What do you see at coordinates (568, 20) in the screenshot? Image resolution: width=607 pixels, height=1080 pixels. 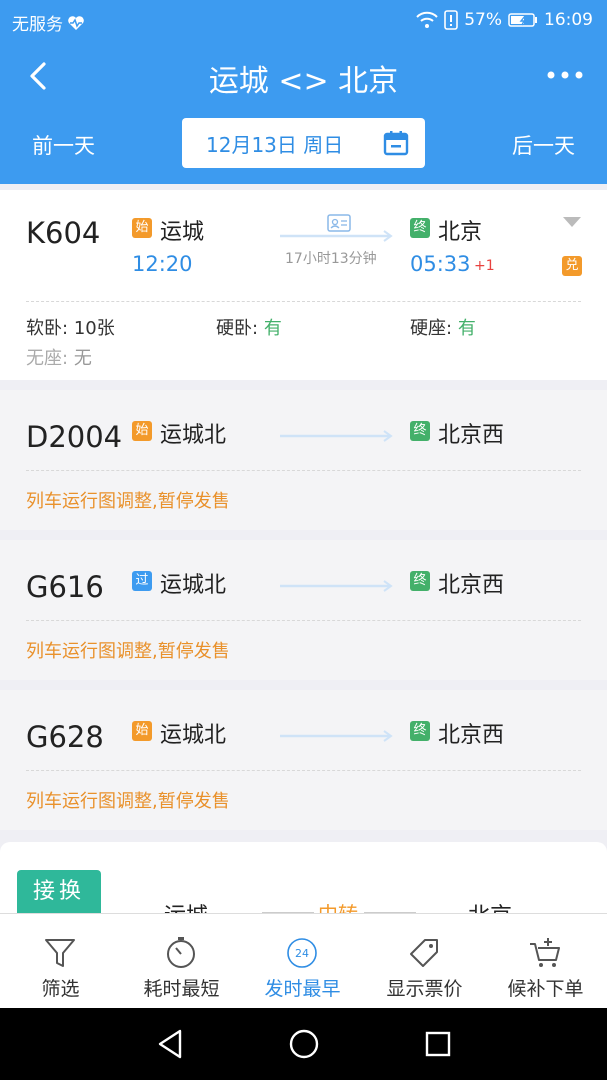 I see `clock-time: 16:09` at bounding box center [568, 20].